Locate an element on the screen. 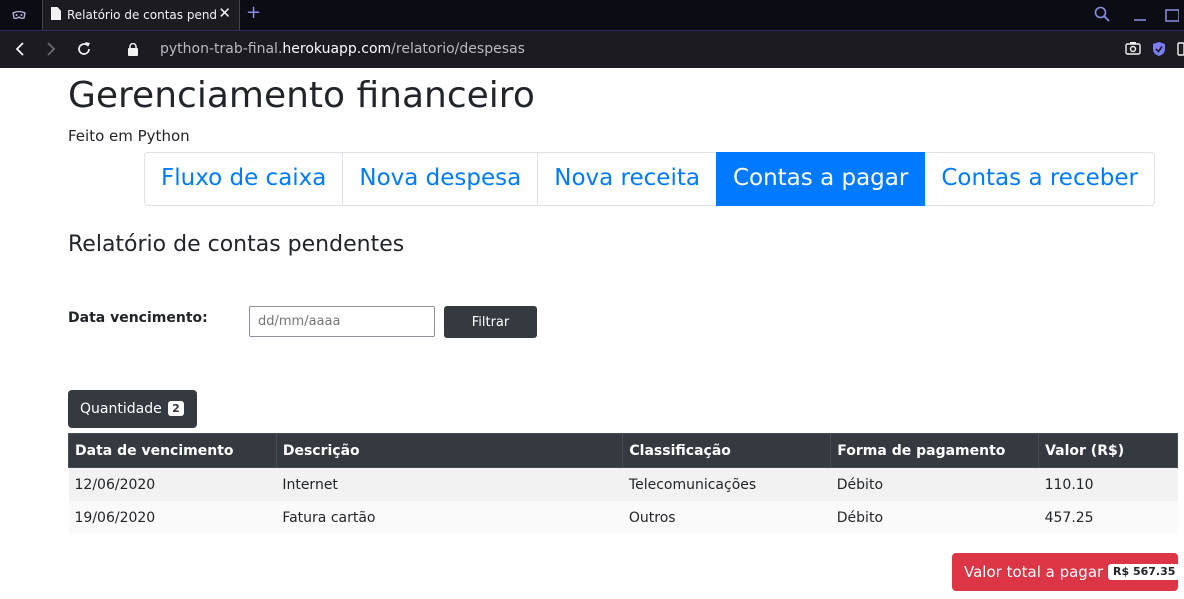  close-tab-icon: ✕ is located at coordinates (224, 13).